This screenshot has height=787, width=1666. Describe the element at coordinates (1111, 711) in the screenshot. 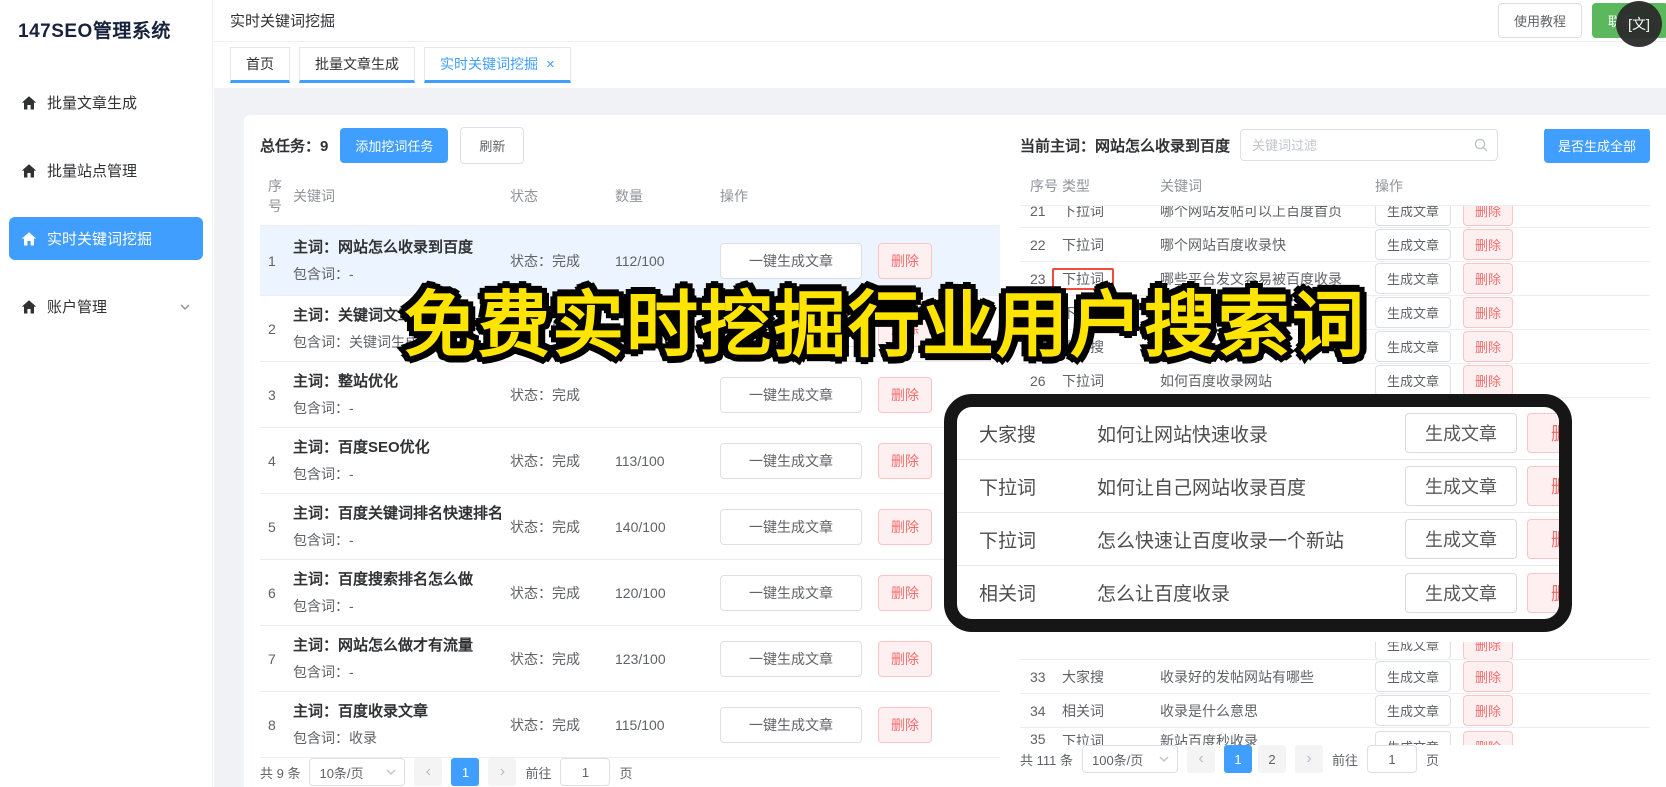

I see `keyword-type: 相关词` at that location.